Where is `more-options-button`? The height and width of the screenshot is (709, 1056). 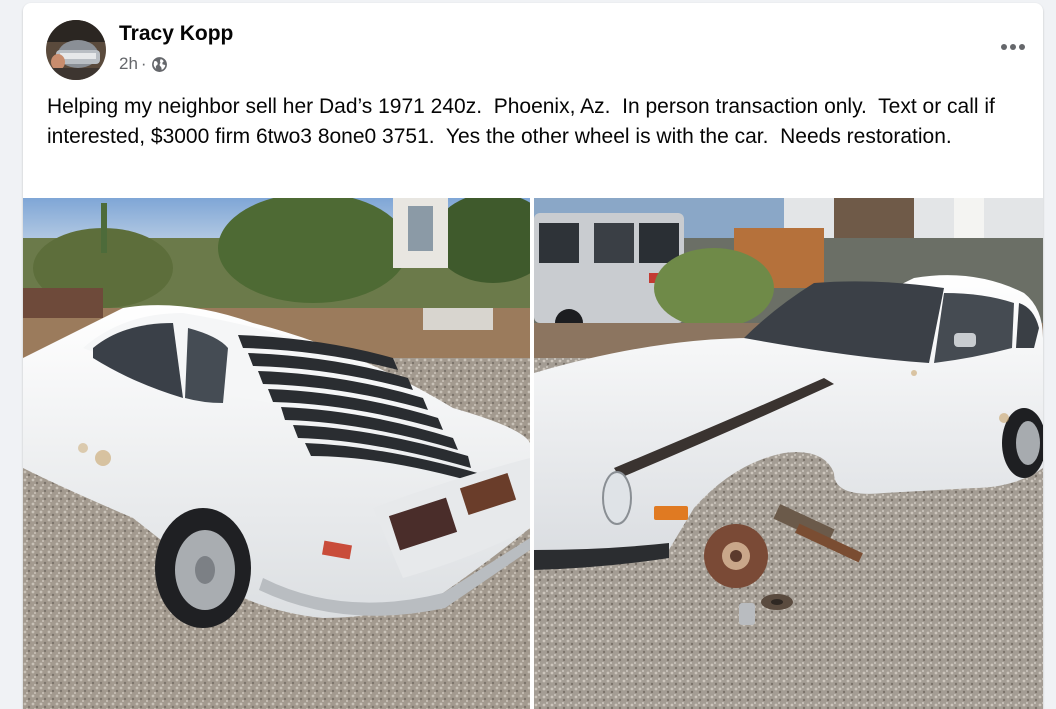
more-options-button is located at coordinates (1013, 47).